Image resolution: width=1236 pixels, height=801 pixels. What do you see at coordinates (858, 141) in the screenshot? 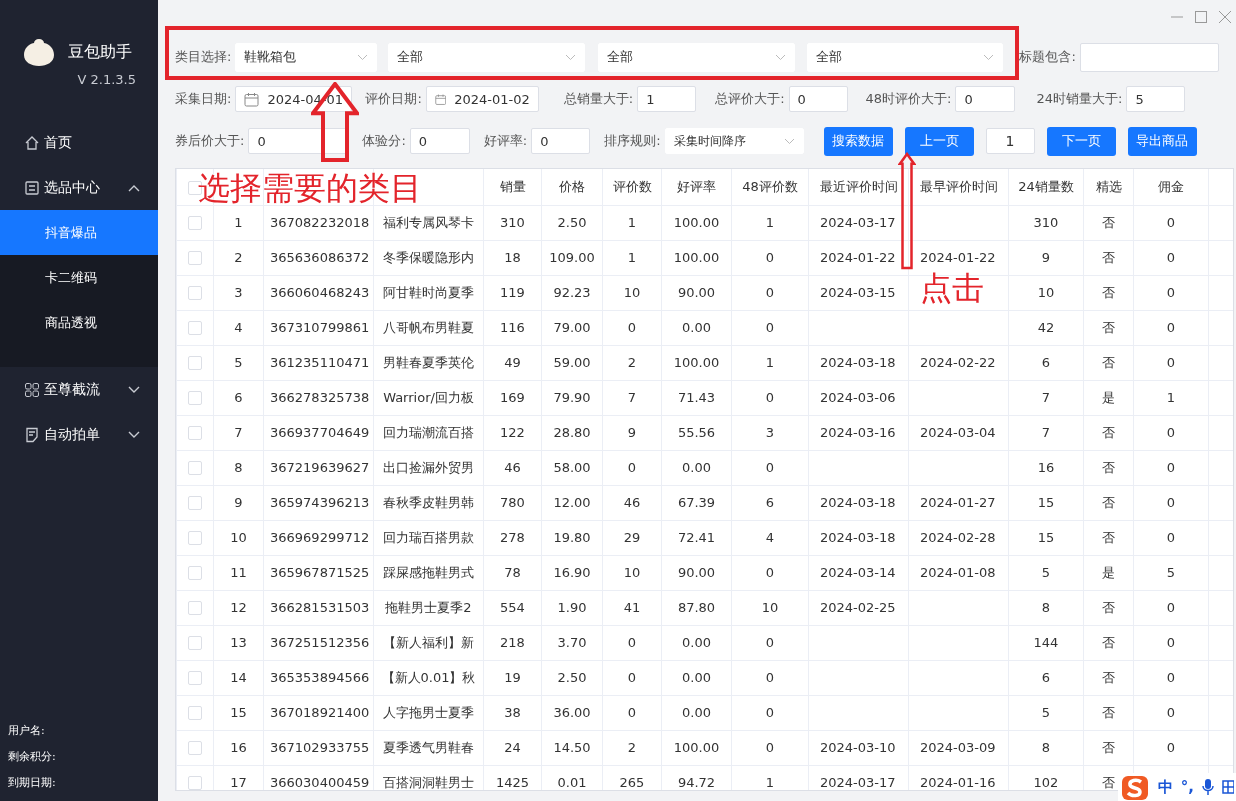
I see `action-button: 搜索数据` at bounding box center [858, 141].